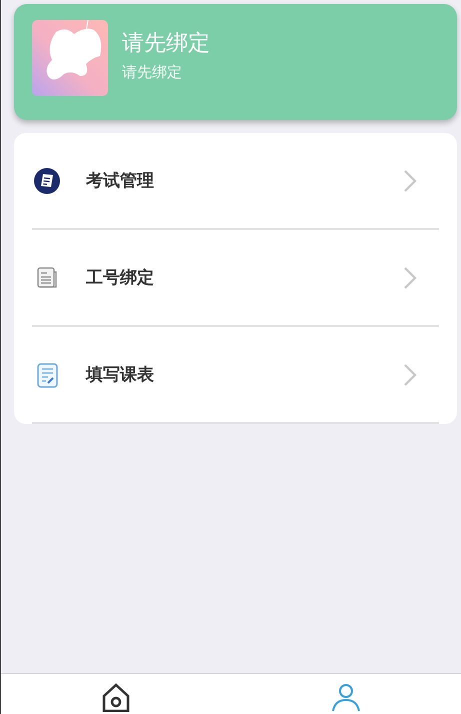  I want to click on profile-subtitle: 请先绑定, so click(152, 72).